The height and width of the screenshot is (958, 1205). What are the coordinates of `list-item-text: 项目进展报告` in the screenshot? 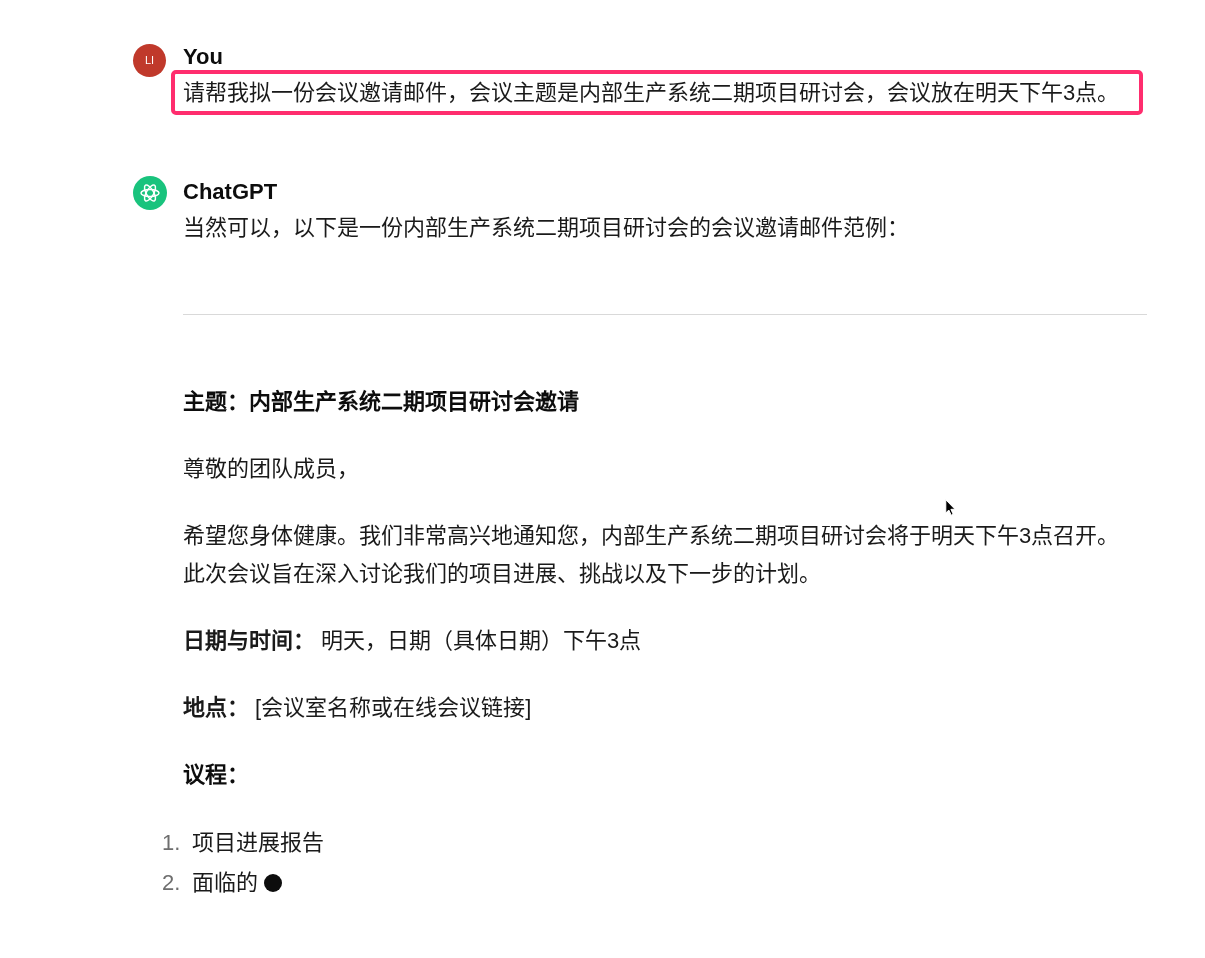 It's located at (258, 843).